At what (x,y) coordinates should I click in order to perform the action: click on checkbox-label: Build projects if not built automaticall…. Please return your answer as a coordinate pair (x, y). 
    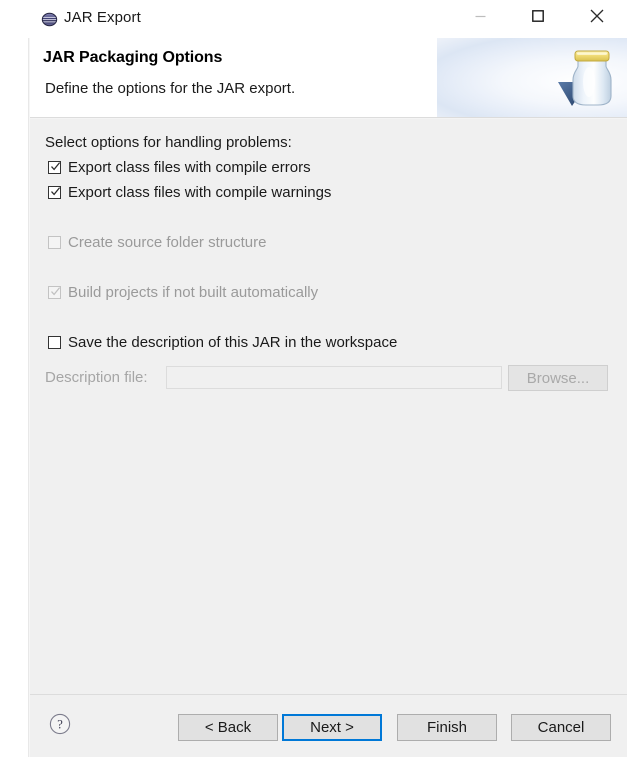
    Looking at the image, I should click on (193, 292).